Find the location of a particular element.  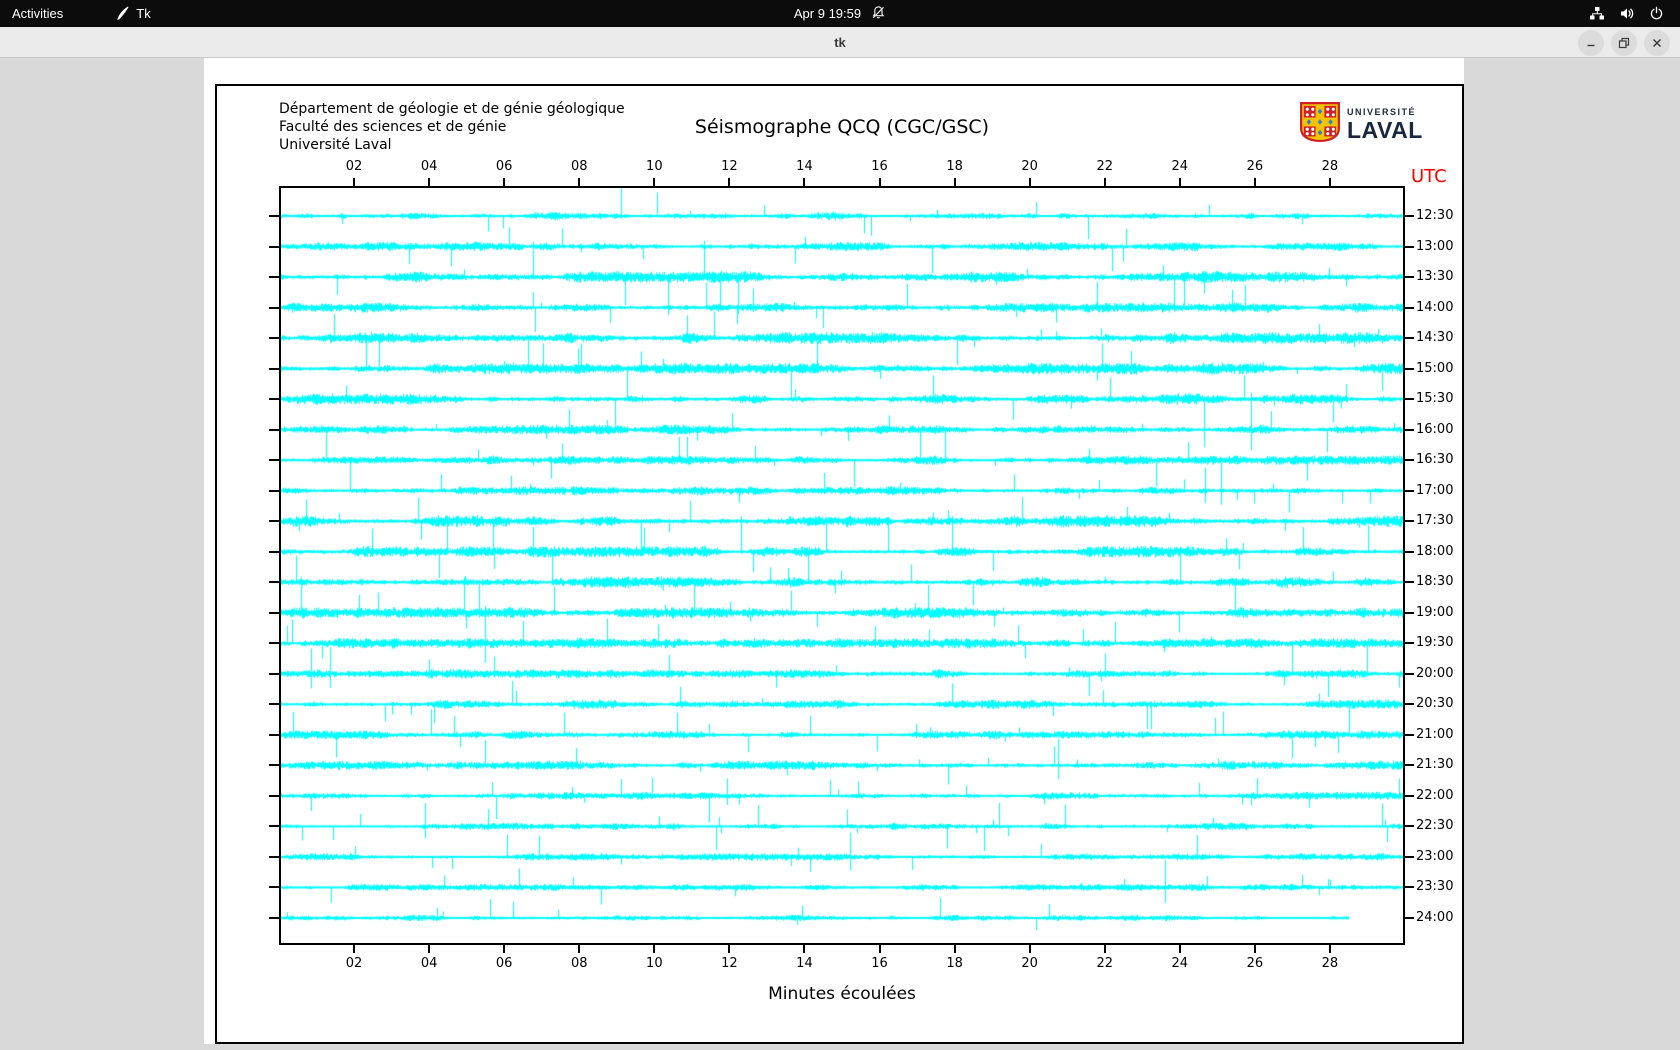

utc-row-label: 15:30 is located at coordinates (1435, 399).